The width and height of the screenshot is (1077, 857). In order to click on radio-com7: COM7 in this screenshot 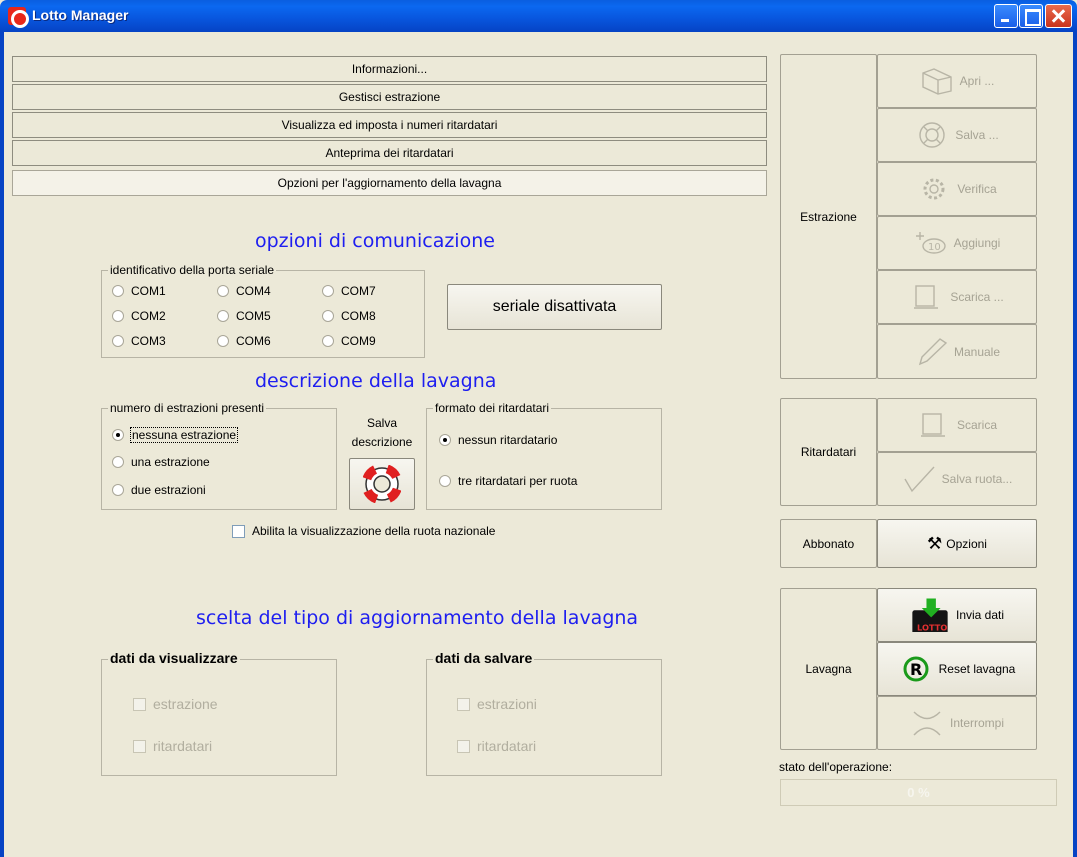, I will do `click(349, 291)`.